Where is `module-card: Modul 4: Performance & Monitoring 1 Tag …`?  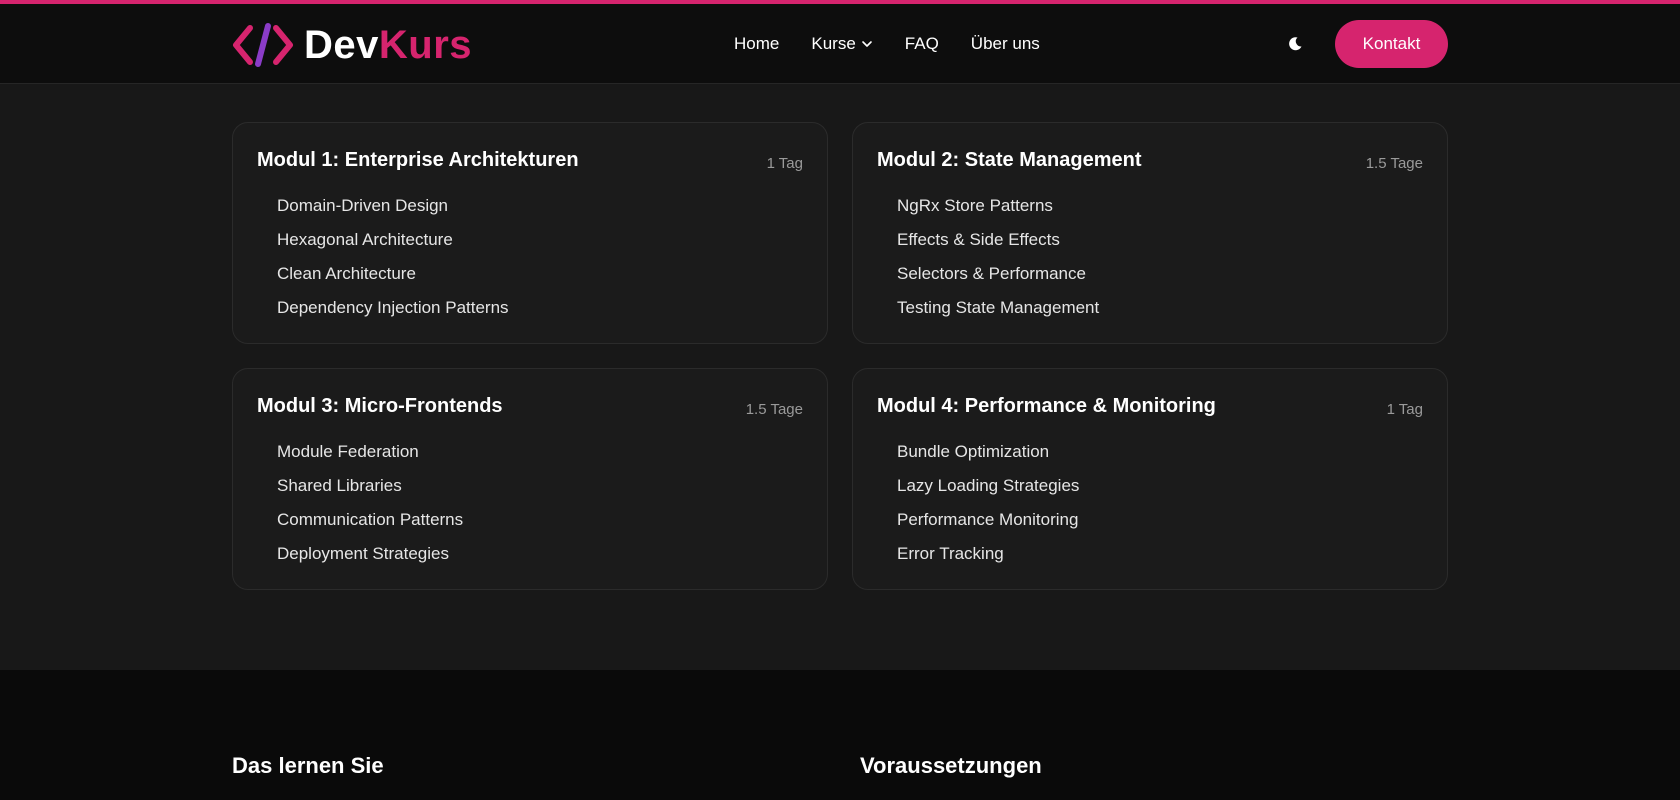 module-card: Modul 4: Performance & Monitoring 1 Tag … is located at coordinates (1150, 479).